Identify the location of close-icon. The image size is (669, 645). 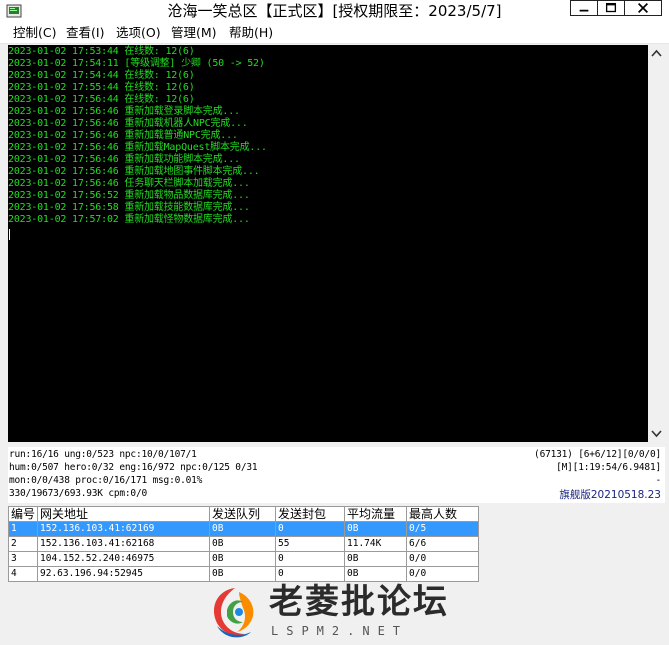
(643, 8).